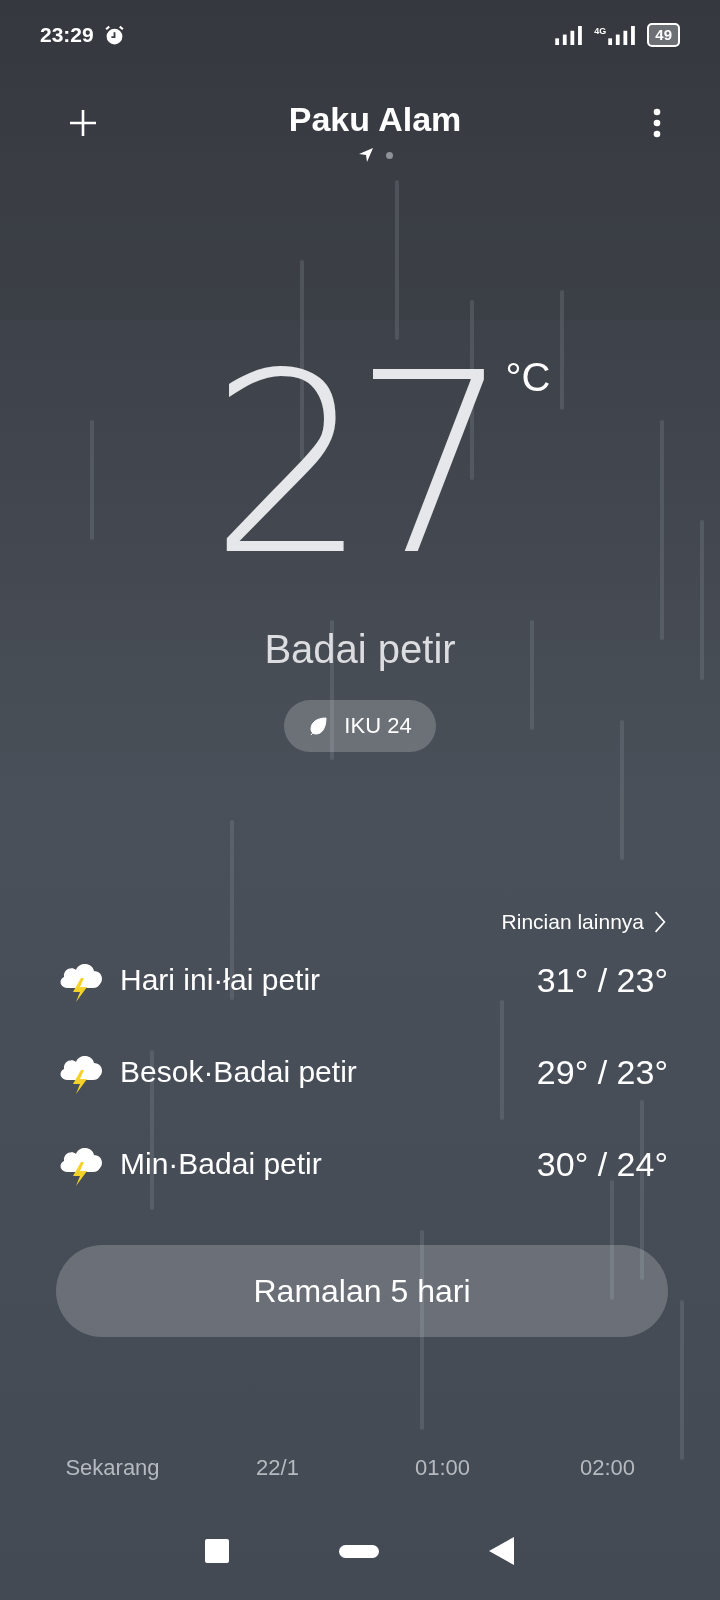  What do you see at coordinates (602, 1164) in the screenshot?
I see `forecast-temperature-range: 30° / 24°` at bounding box center [602, 1164].